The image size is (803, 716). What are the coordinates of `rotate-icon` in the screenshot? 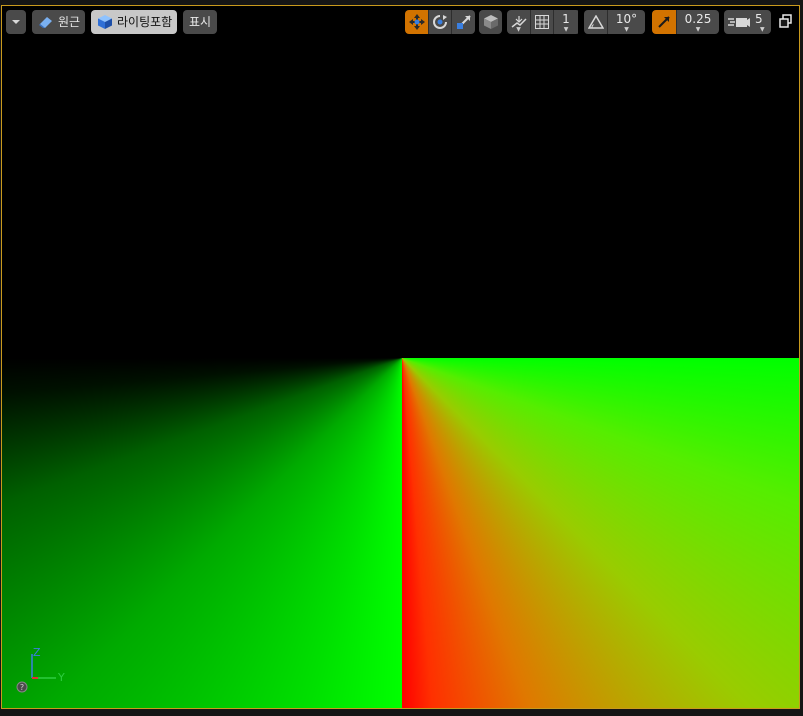 It's located at (440, 22).